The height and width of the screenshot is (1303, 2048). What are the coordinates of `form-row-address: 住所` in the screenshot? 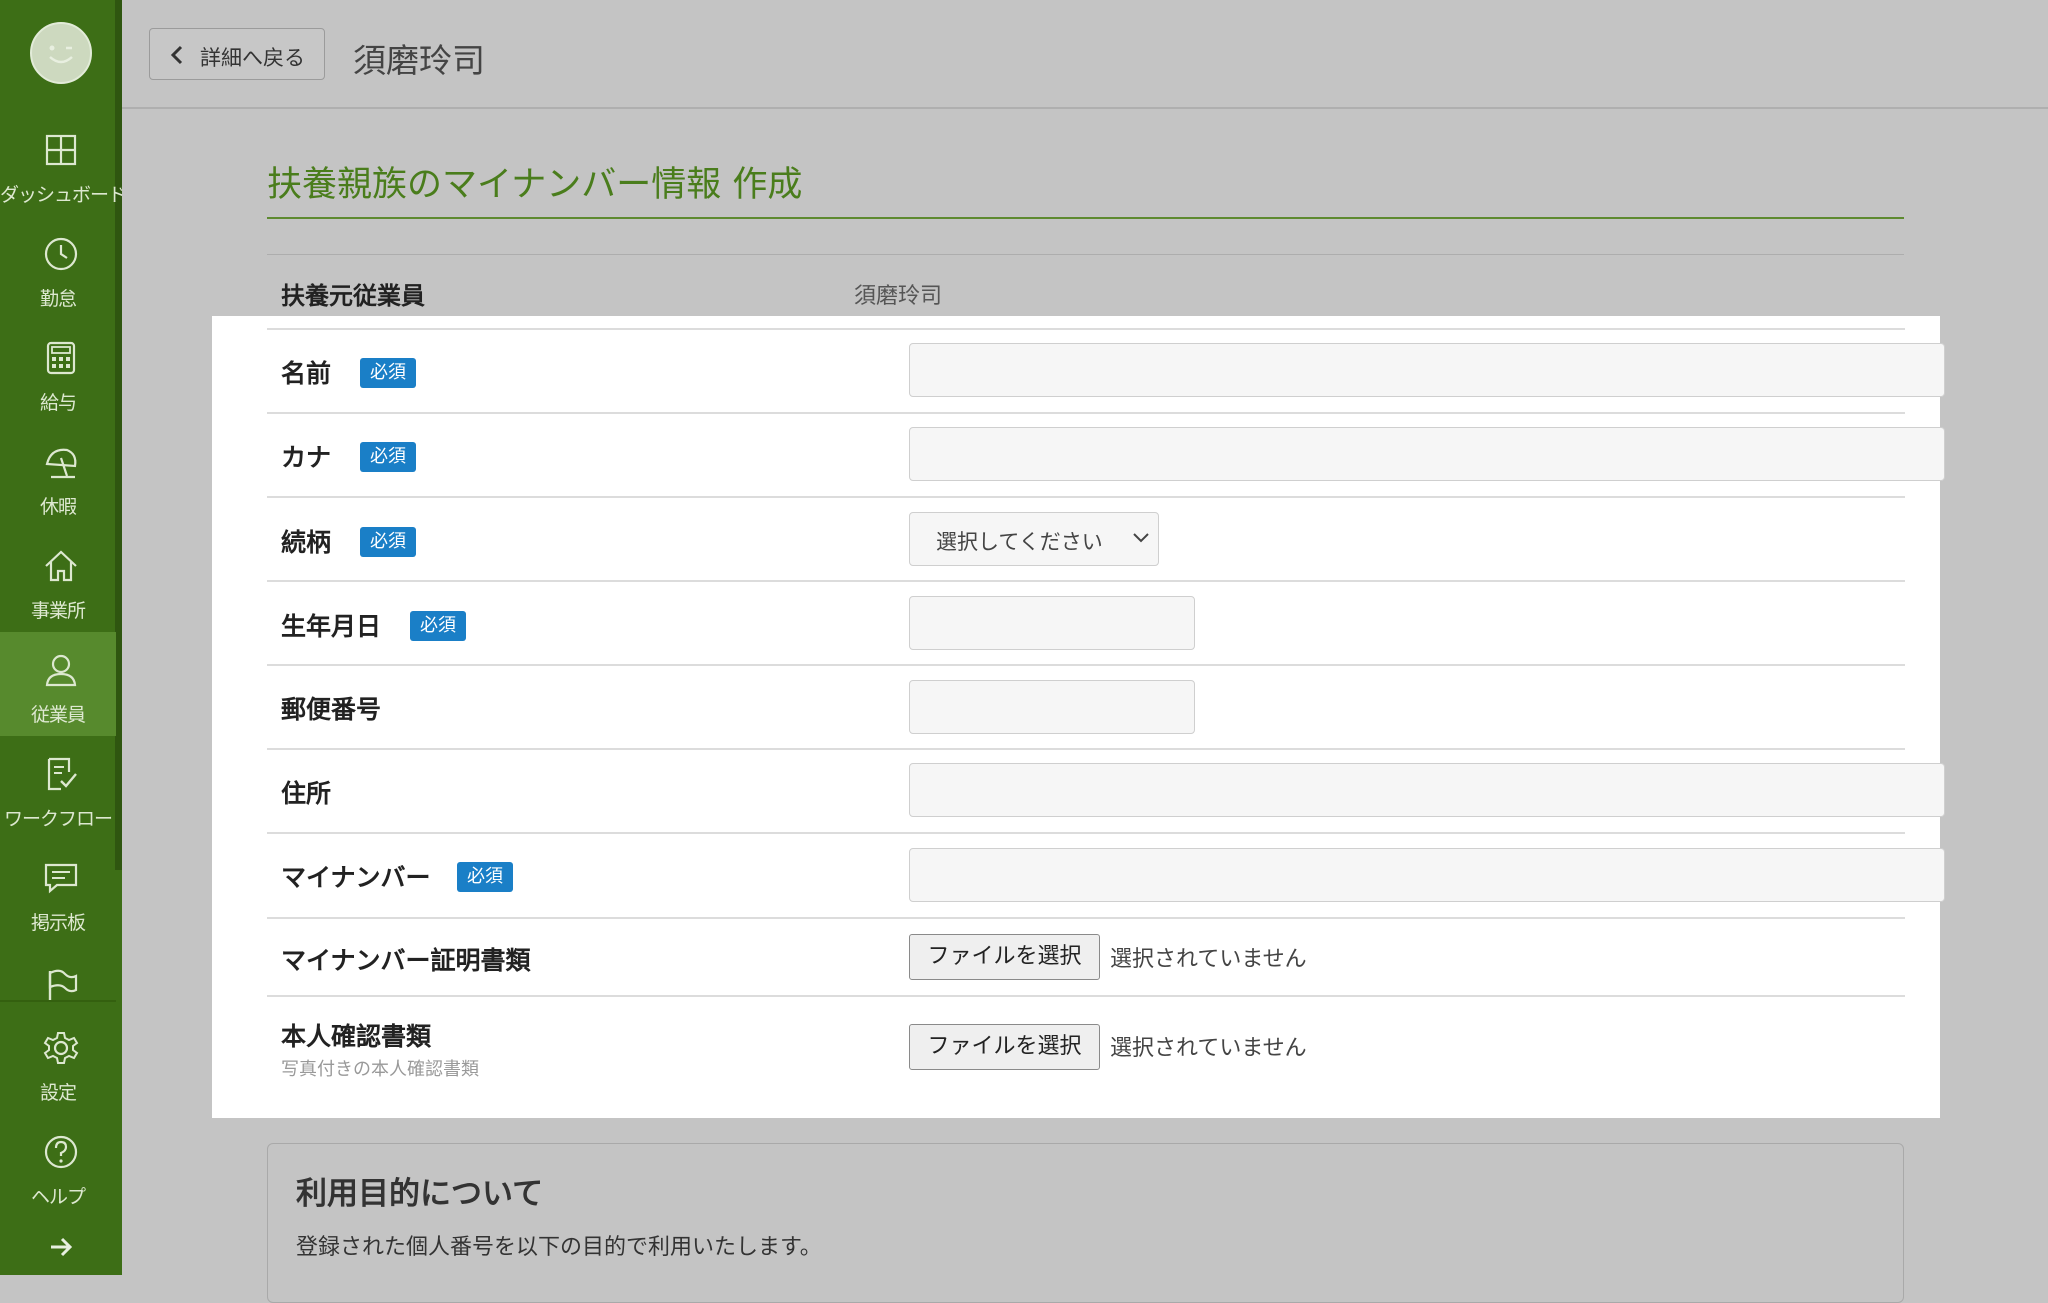 It's located at (1106, 790).